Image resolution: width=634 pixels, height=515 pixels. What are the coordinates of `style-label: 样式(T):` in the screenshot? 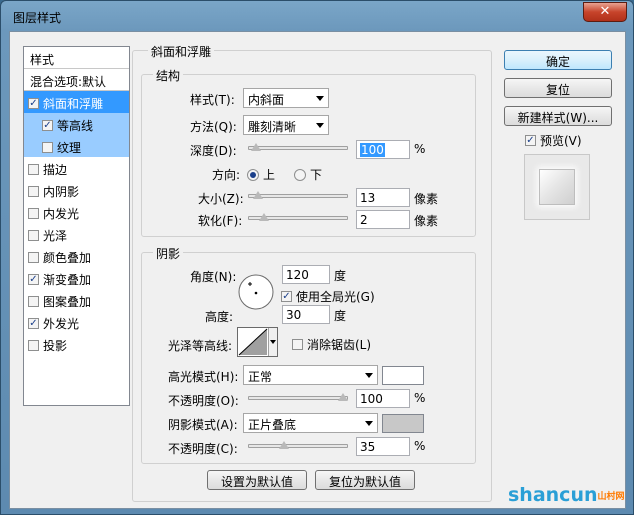 It's located at (212, 100).